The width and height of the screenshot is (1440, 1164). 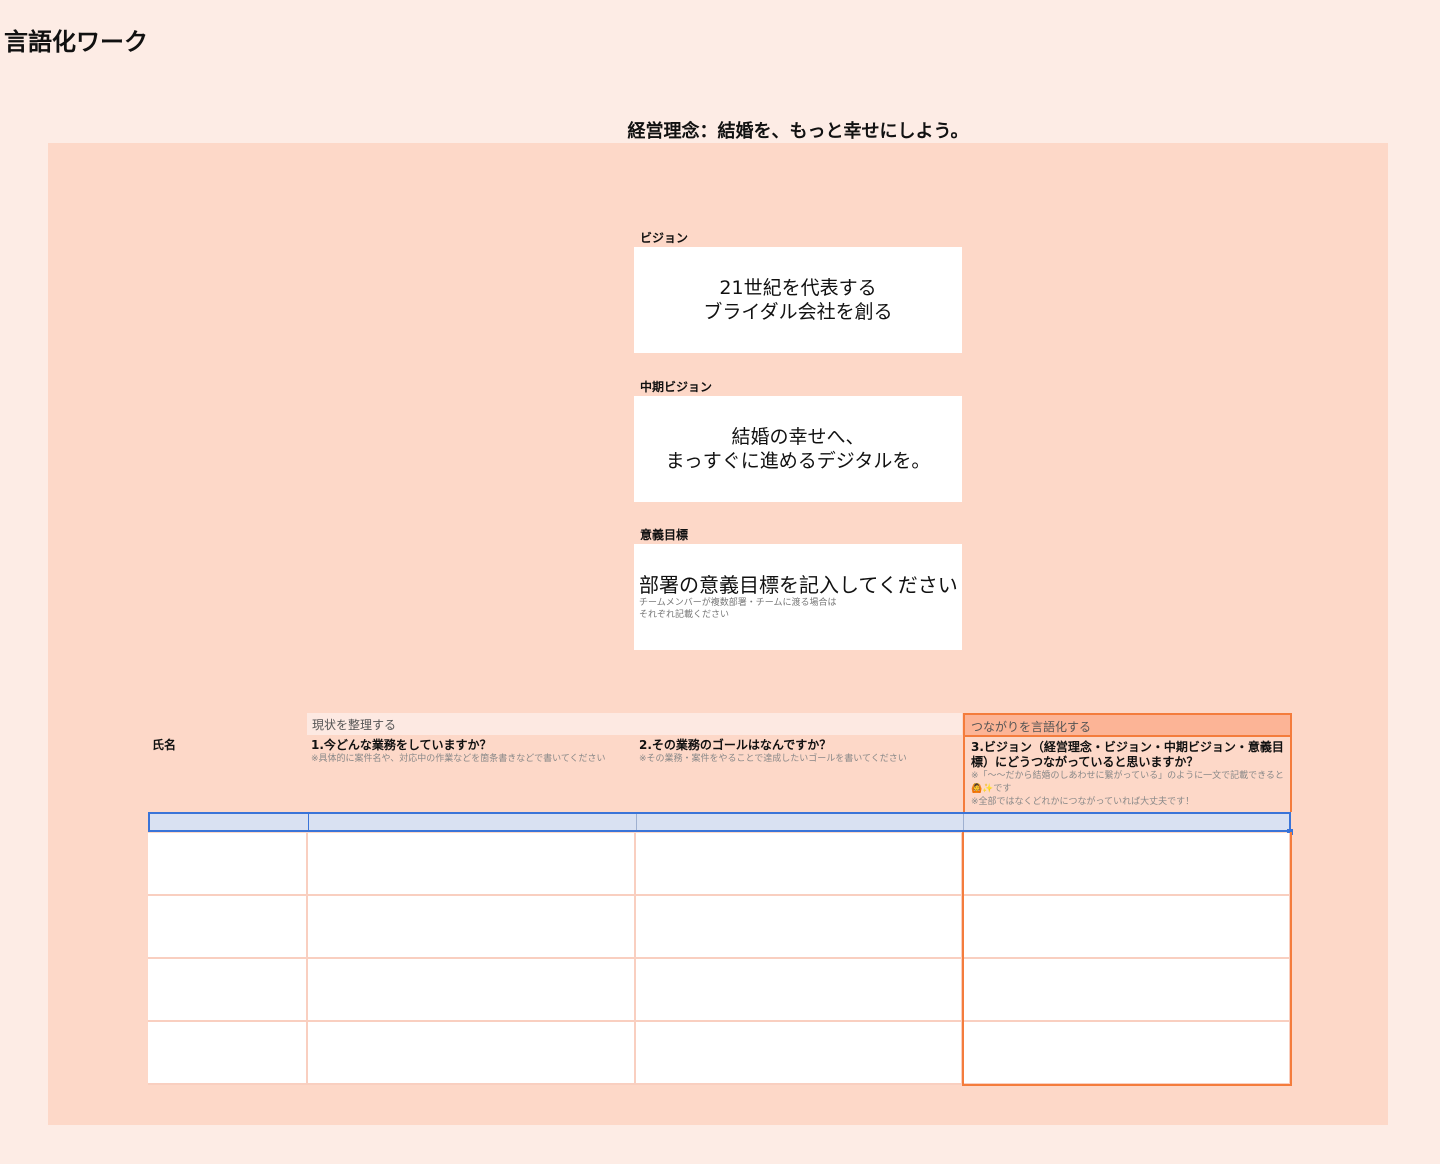 I want to click on motto-heading: 経営理念：結婚を、もっと幸せにしよう。, so click(x=798, y=131).